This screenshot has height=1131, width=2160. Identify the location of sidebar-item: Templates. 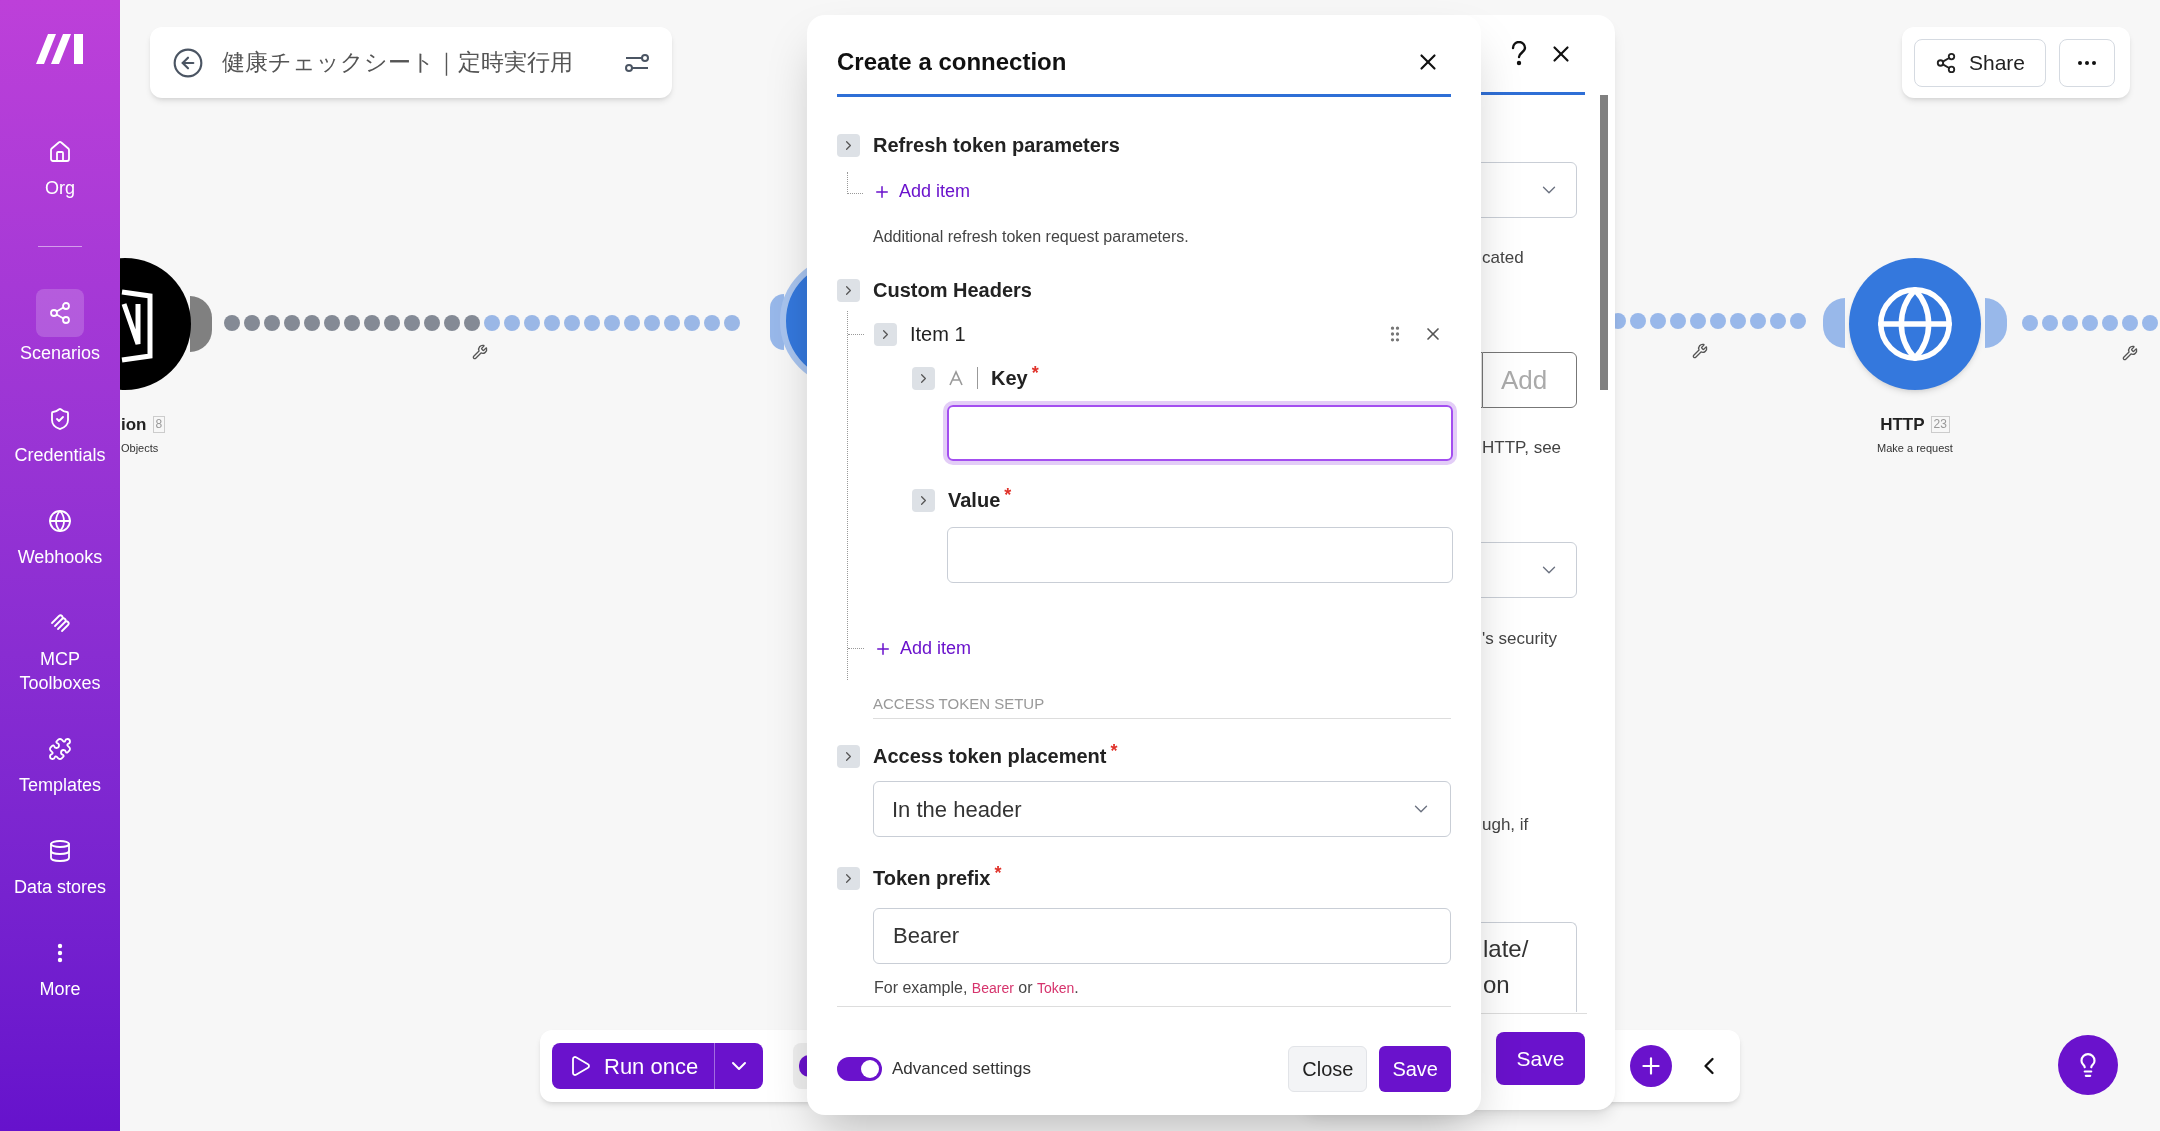
(60, 763).